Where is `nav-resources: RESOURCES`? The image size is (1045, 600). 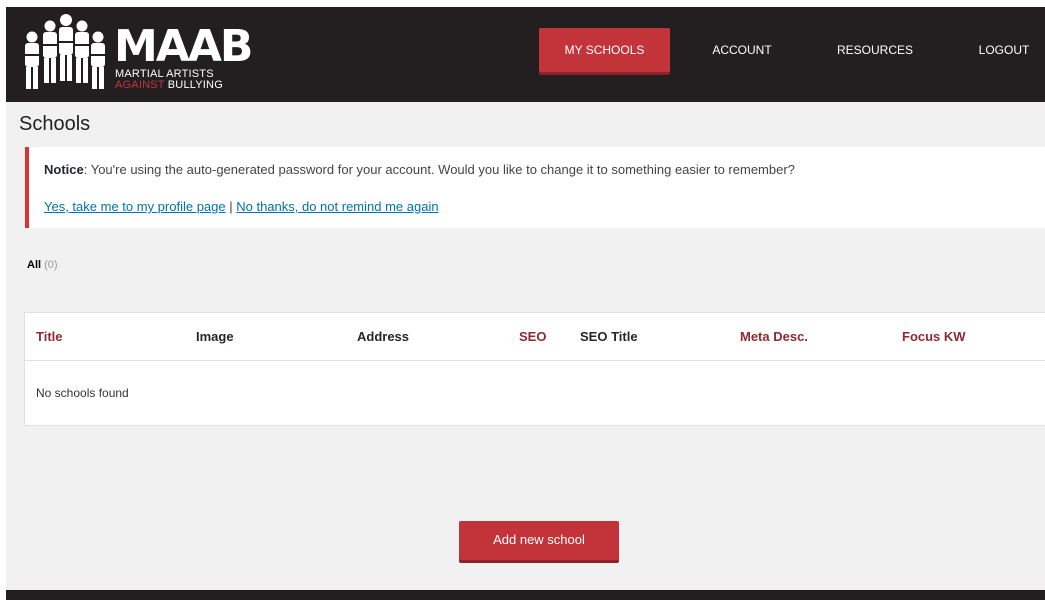 nav-resources: RESOURCES is located at coordinates (875, 50).